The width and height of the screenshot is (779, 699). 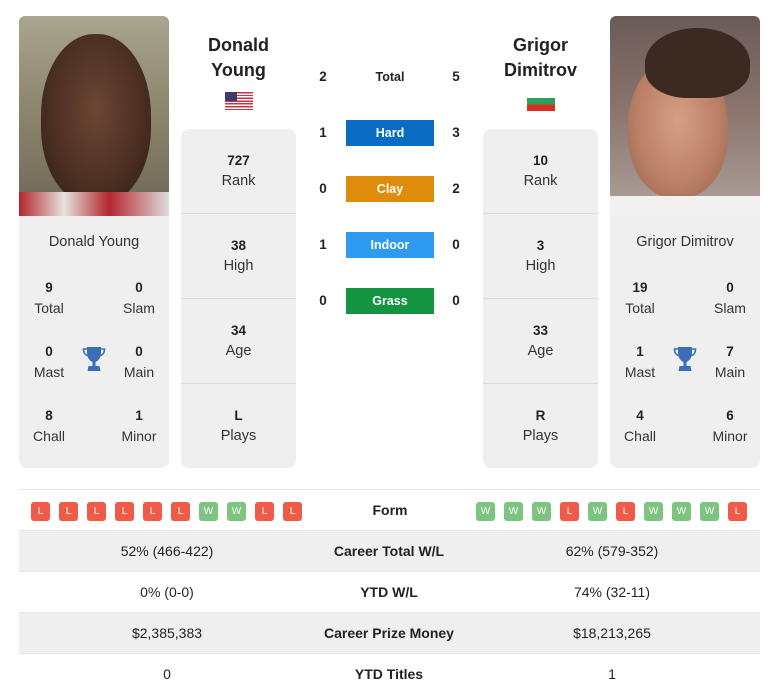 I want to click on hair-shape, so click(x=697, y=63).